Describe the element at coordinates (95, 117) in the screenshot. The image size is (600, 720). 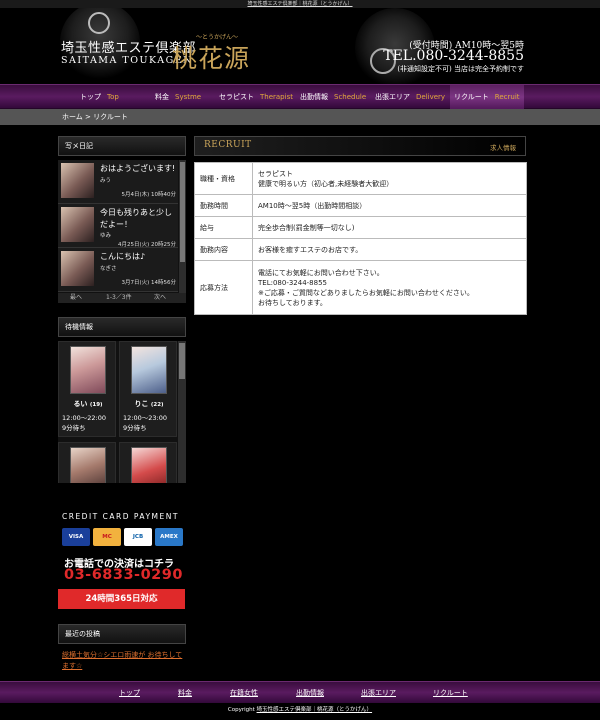
I see `breadcrumb: ホーム > リクルート` at that location.